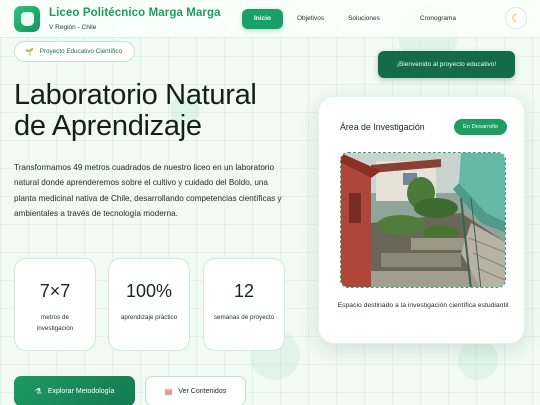 Image resolution: width=540 pixels, height=405 pixels. I want to click on project-badge: 🌱 Proyecto Educativo Científico, so click(74, 51).